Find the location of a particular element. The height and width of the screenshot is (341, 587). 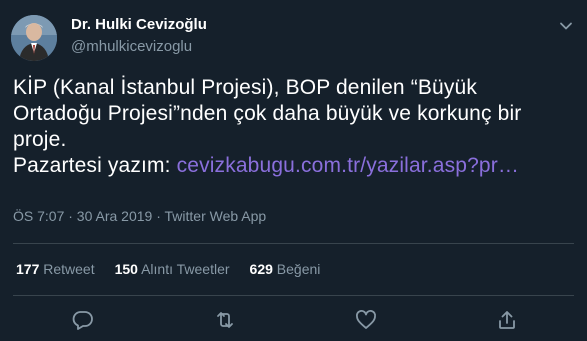

retweets-count: 177 is located at coordinates (28, 269).